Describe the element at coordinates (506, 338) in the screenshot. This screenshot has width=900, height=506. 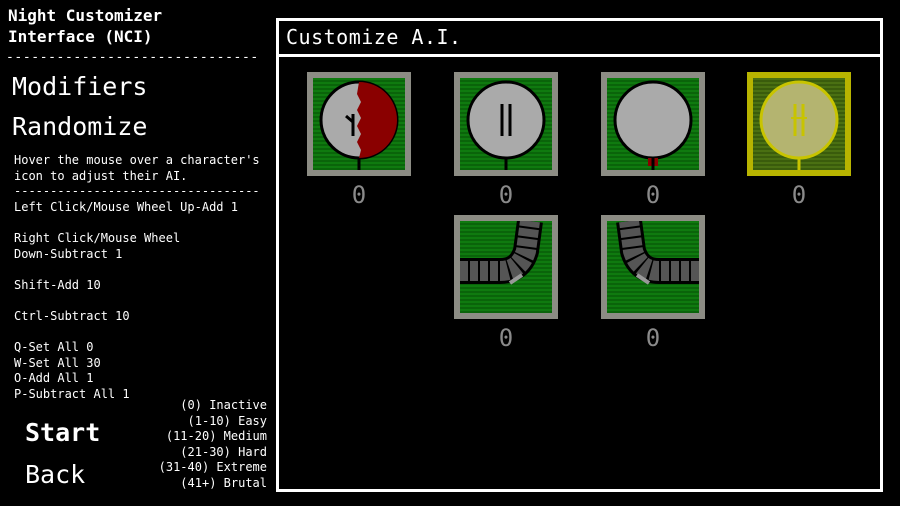
I see `ai-level-5: 0` at that location.